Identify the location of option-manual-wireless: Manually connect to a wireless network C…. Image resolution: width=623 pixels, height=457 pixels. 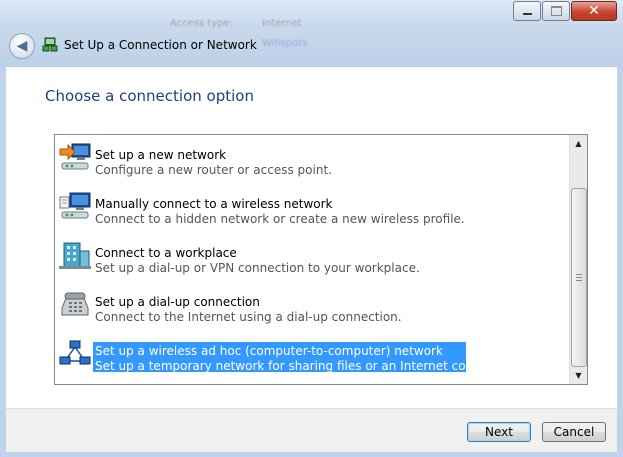
(312, 210).